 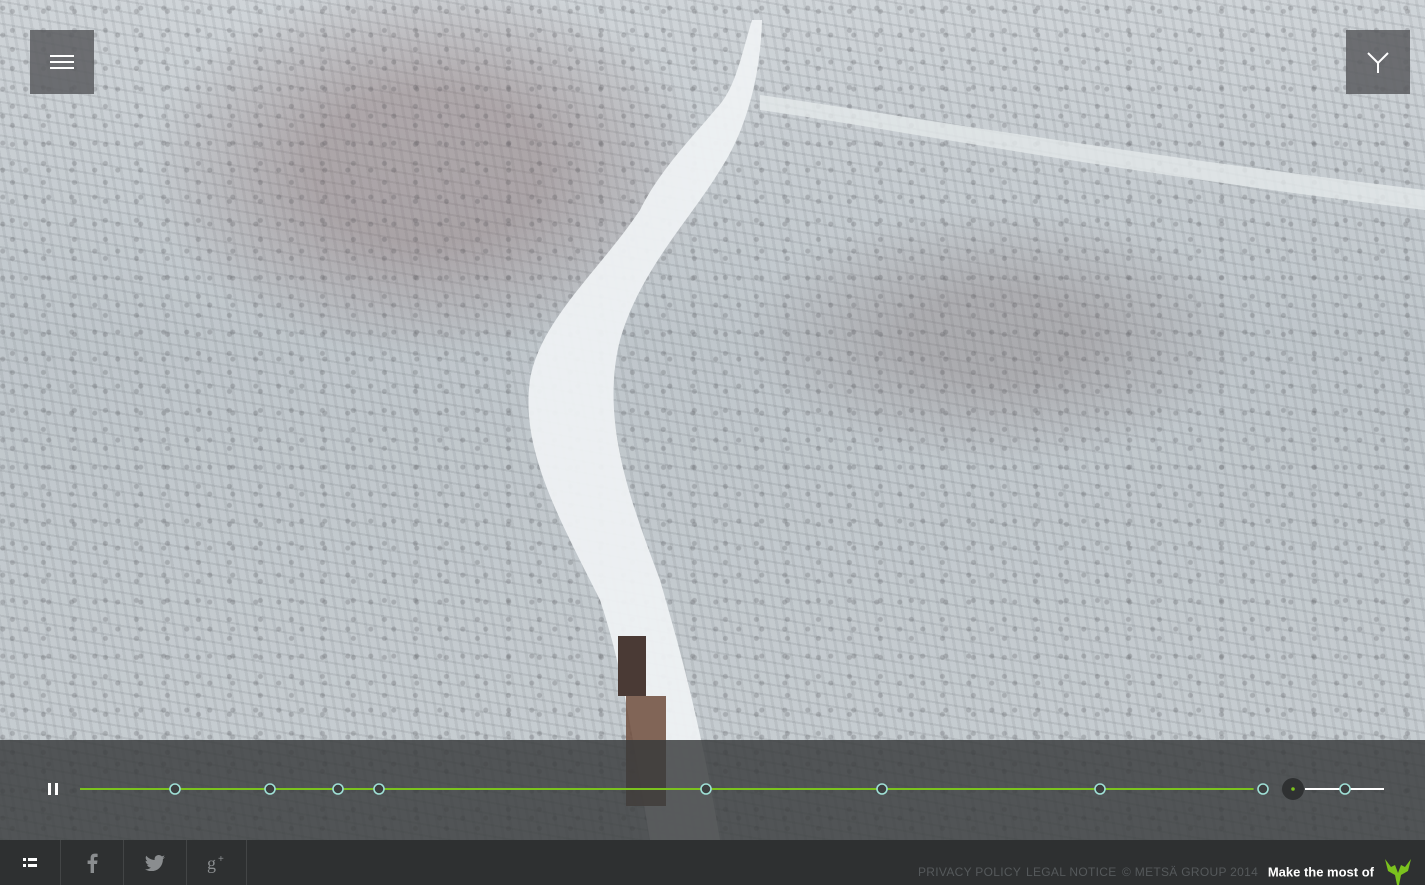 I want to click on twitter-icon, so click(x=155, y=862).